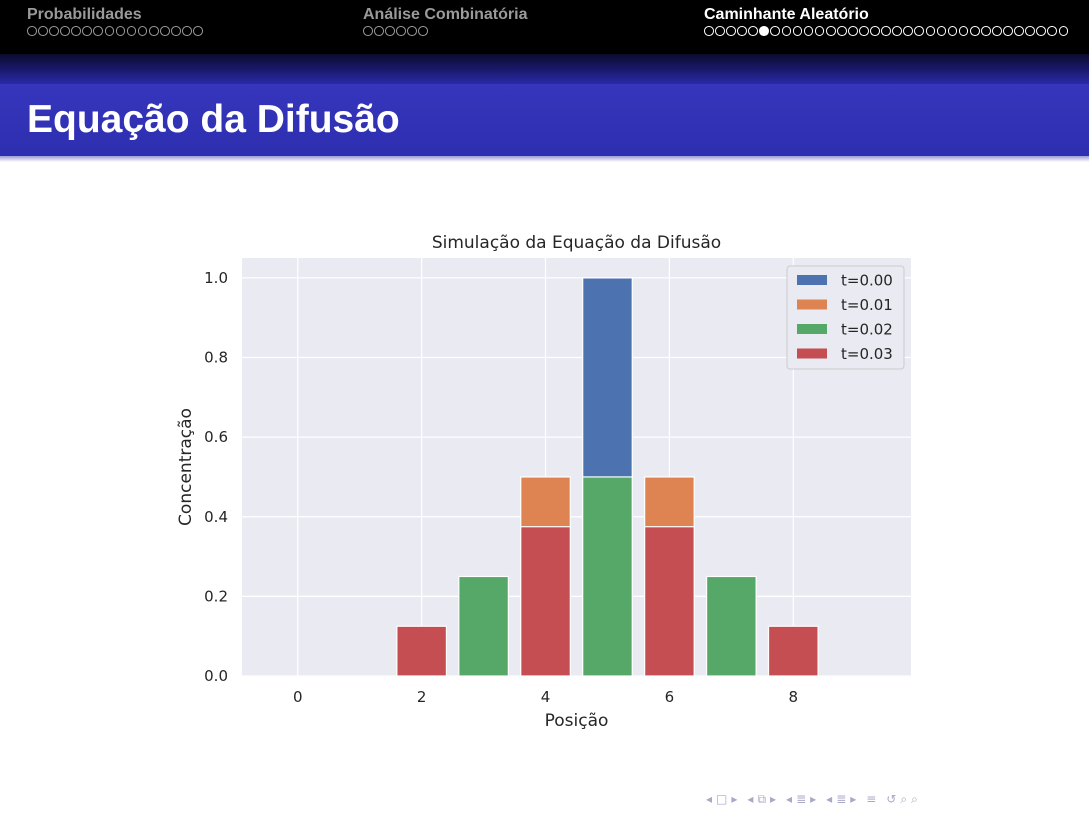 Image resolution: width=1089 pixels, height=817 pixels. What do you see at coordinates (216, 596) in the screenshot?
I see `y-tick-label: 0.2` at bounding box center [216, 596].